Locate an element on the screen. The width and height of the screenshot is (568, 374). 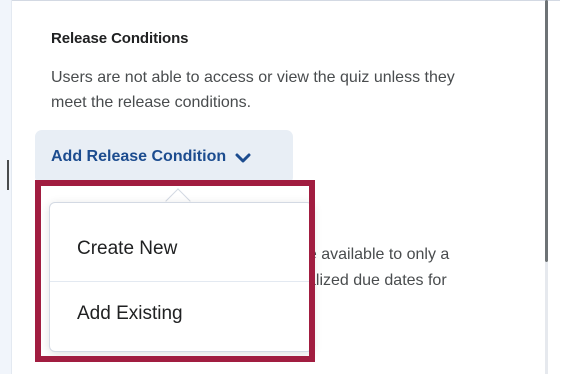
chevron-down-icon is located at coordinates (243, 157).